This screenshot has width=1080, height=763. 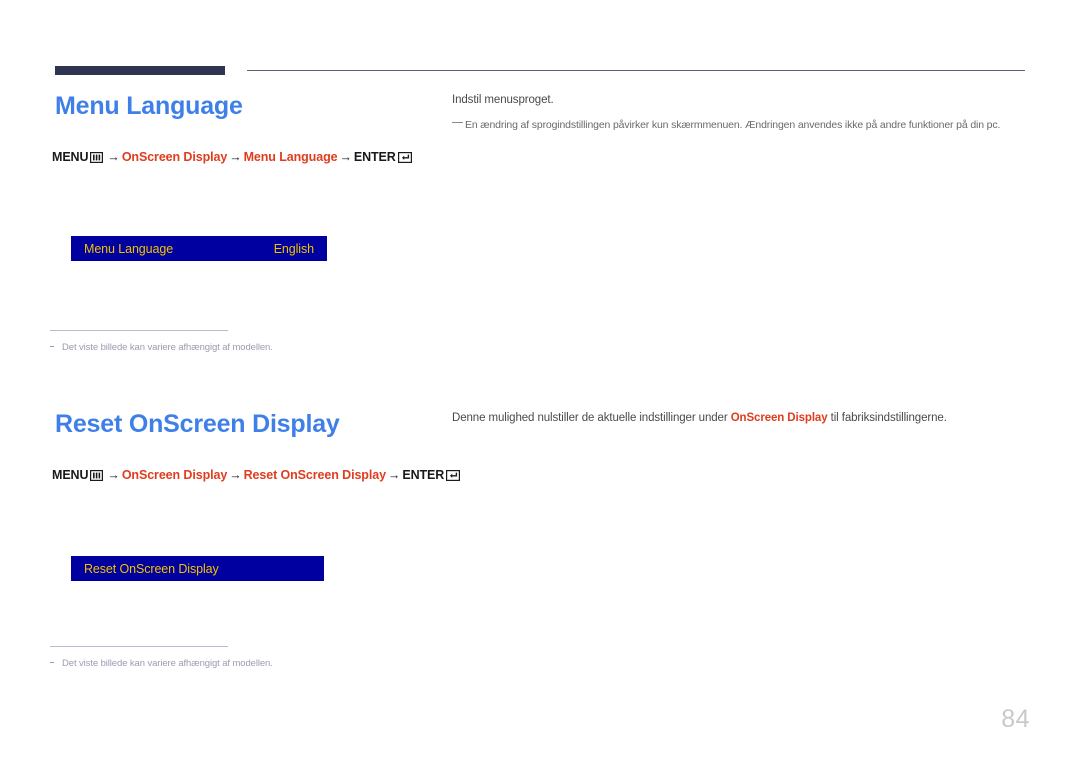 What do you see at coordinates (887, 418) in the screenshot?
I see `description-text-after: til fabriksindstillingerne.` at bounding box center [887, 418].